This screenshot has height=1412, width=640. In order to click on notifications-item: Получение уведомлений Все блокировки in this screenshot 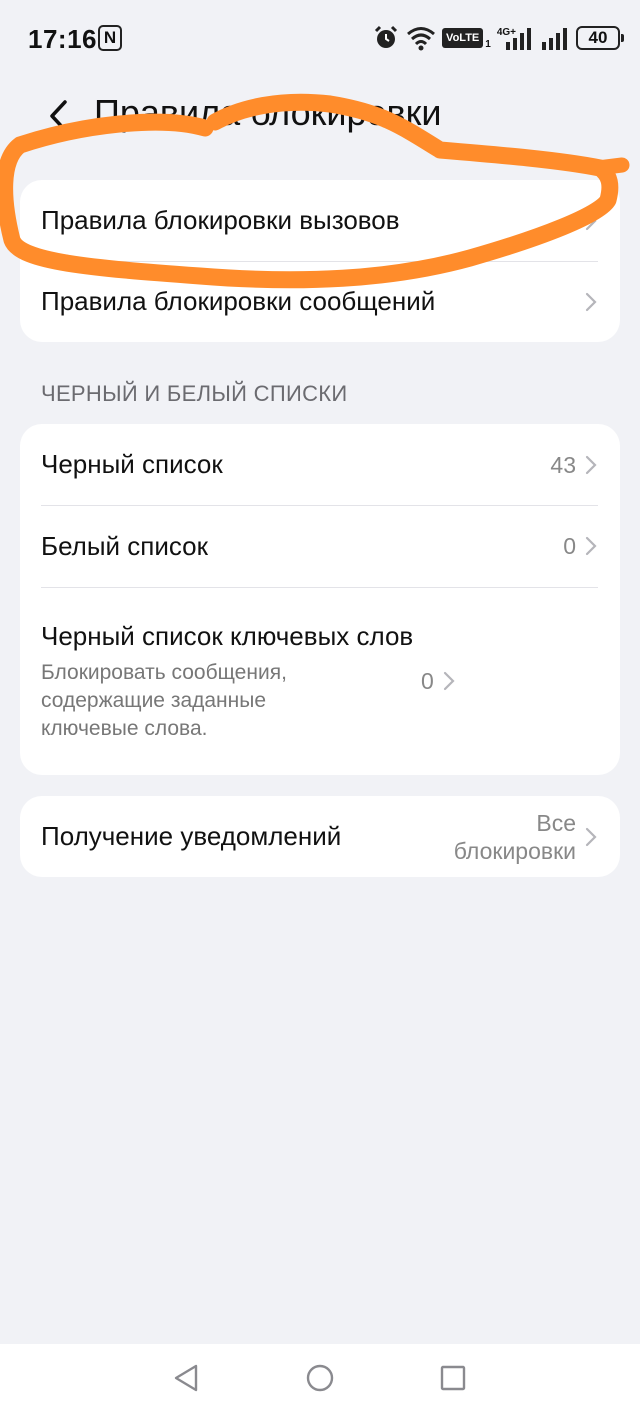, I will do `click(320, 836)`.